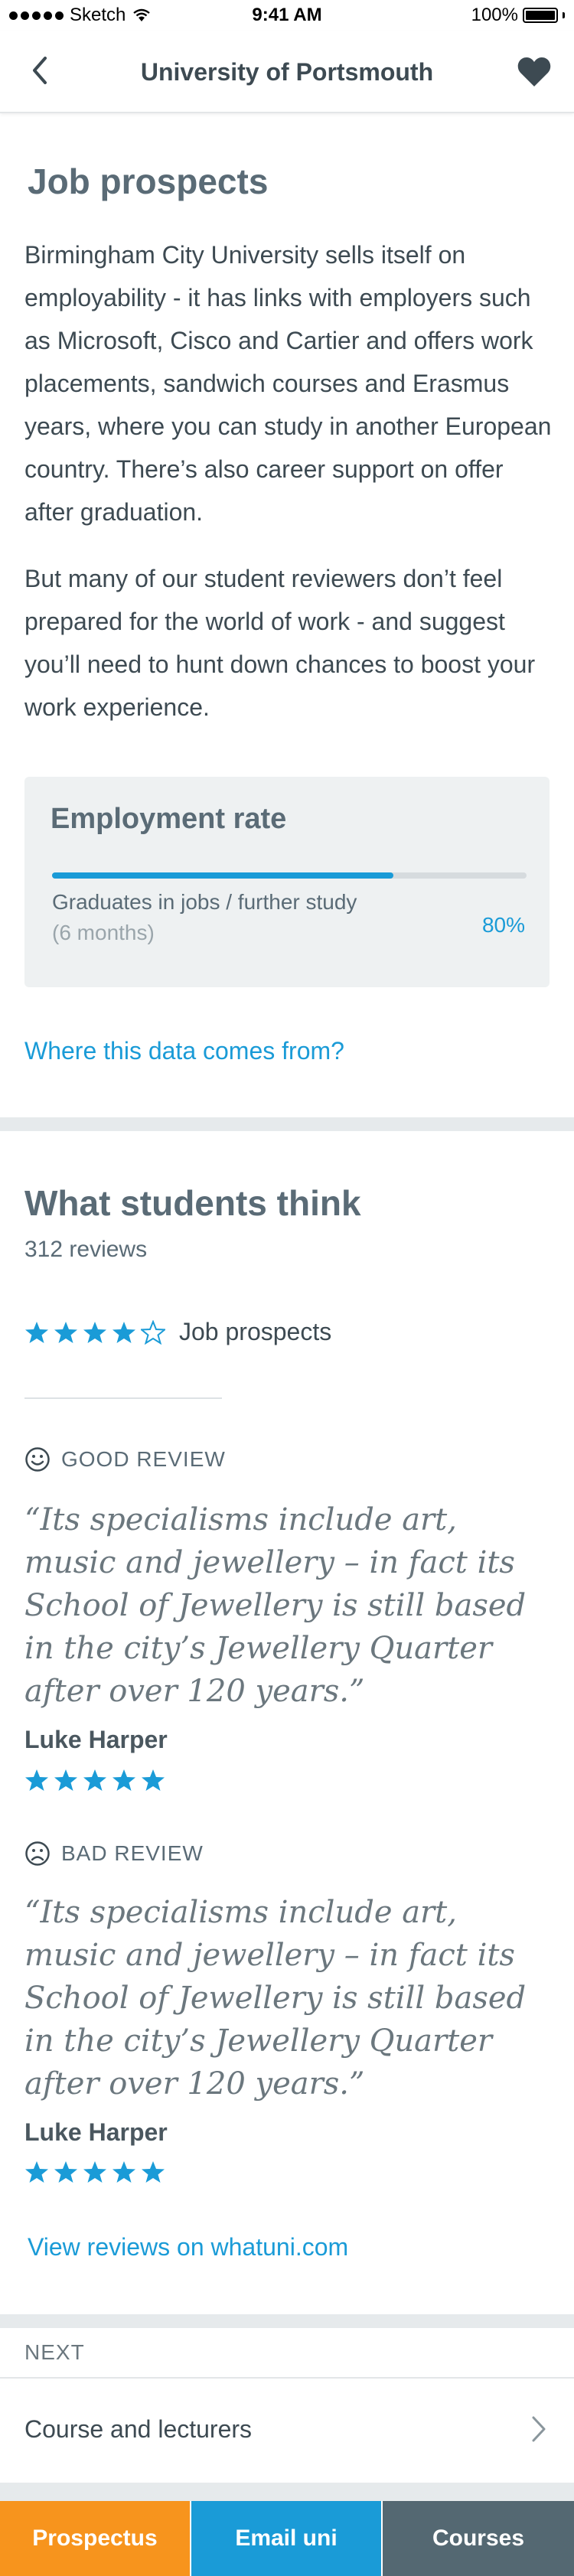 This screenshot has width=574, height=2576. I want to click on battery-percent: 100%, so click(494, 15).